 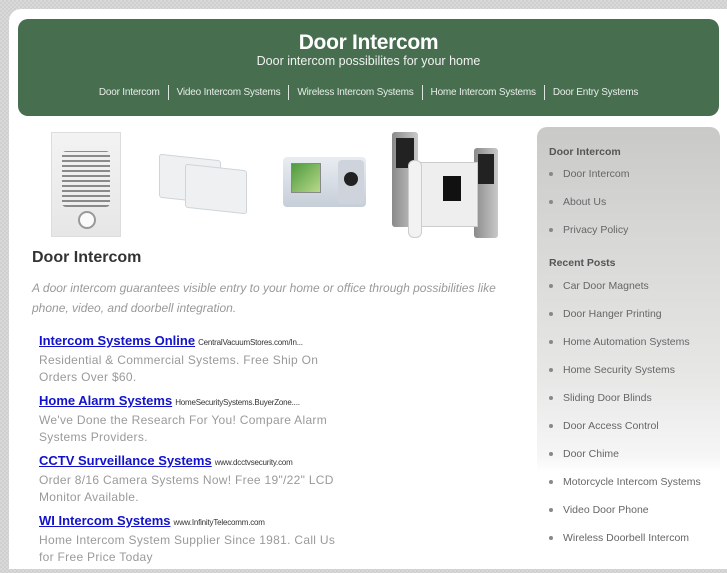 I want to click on recent-post-label: Motorcycle Intercom Systems, so click(x=632, y=482).